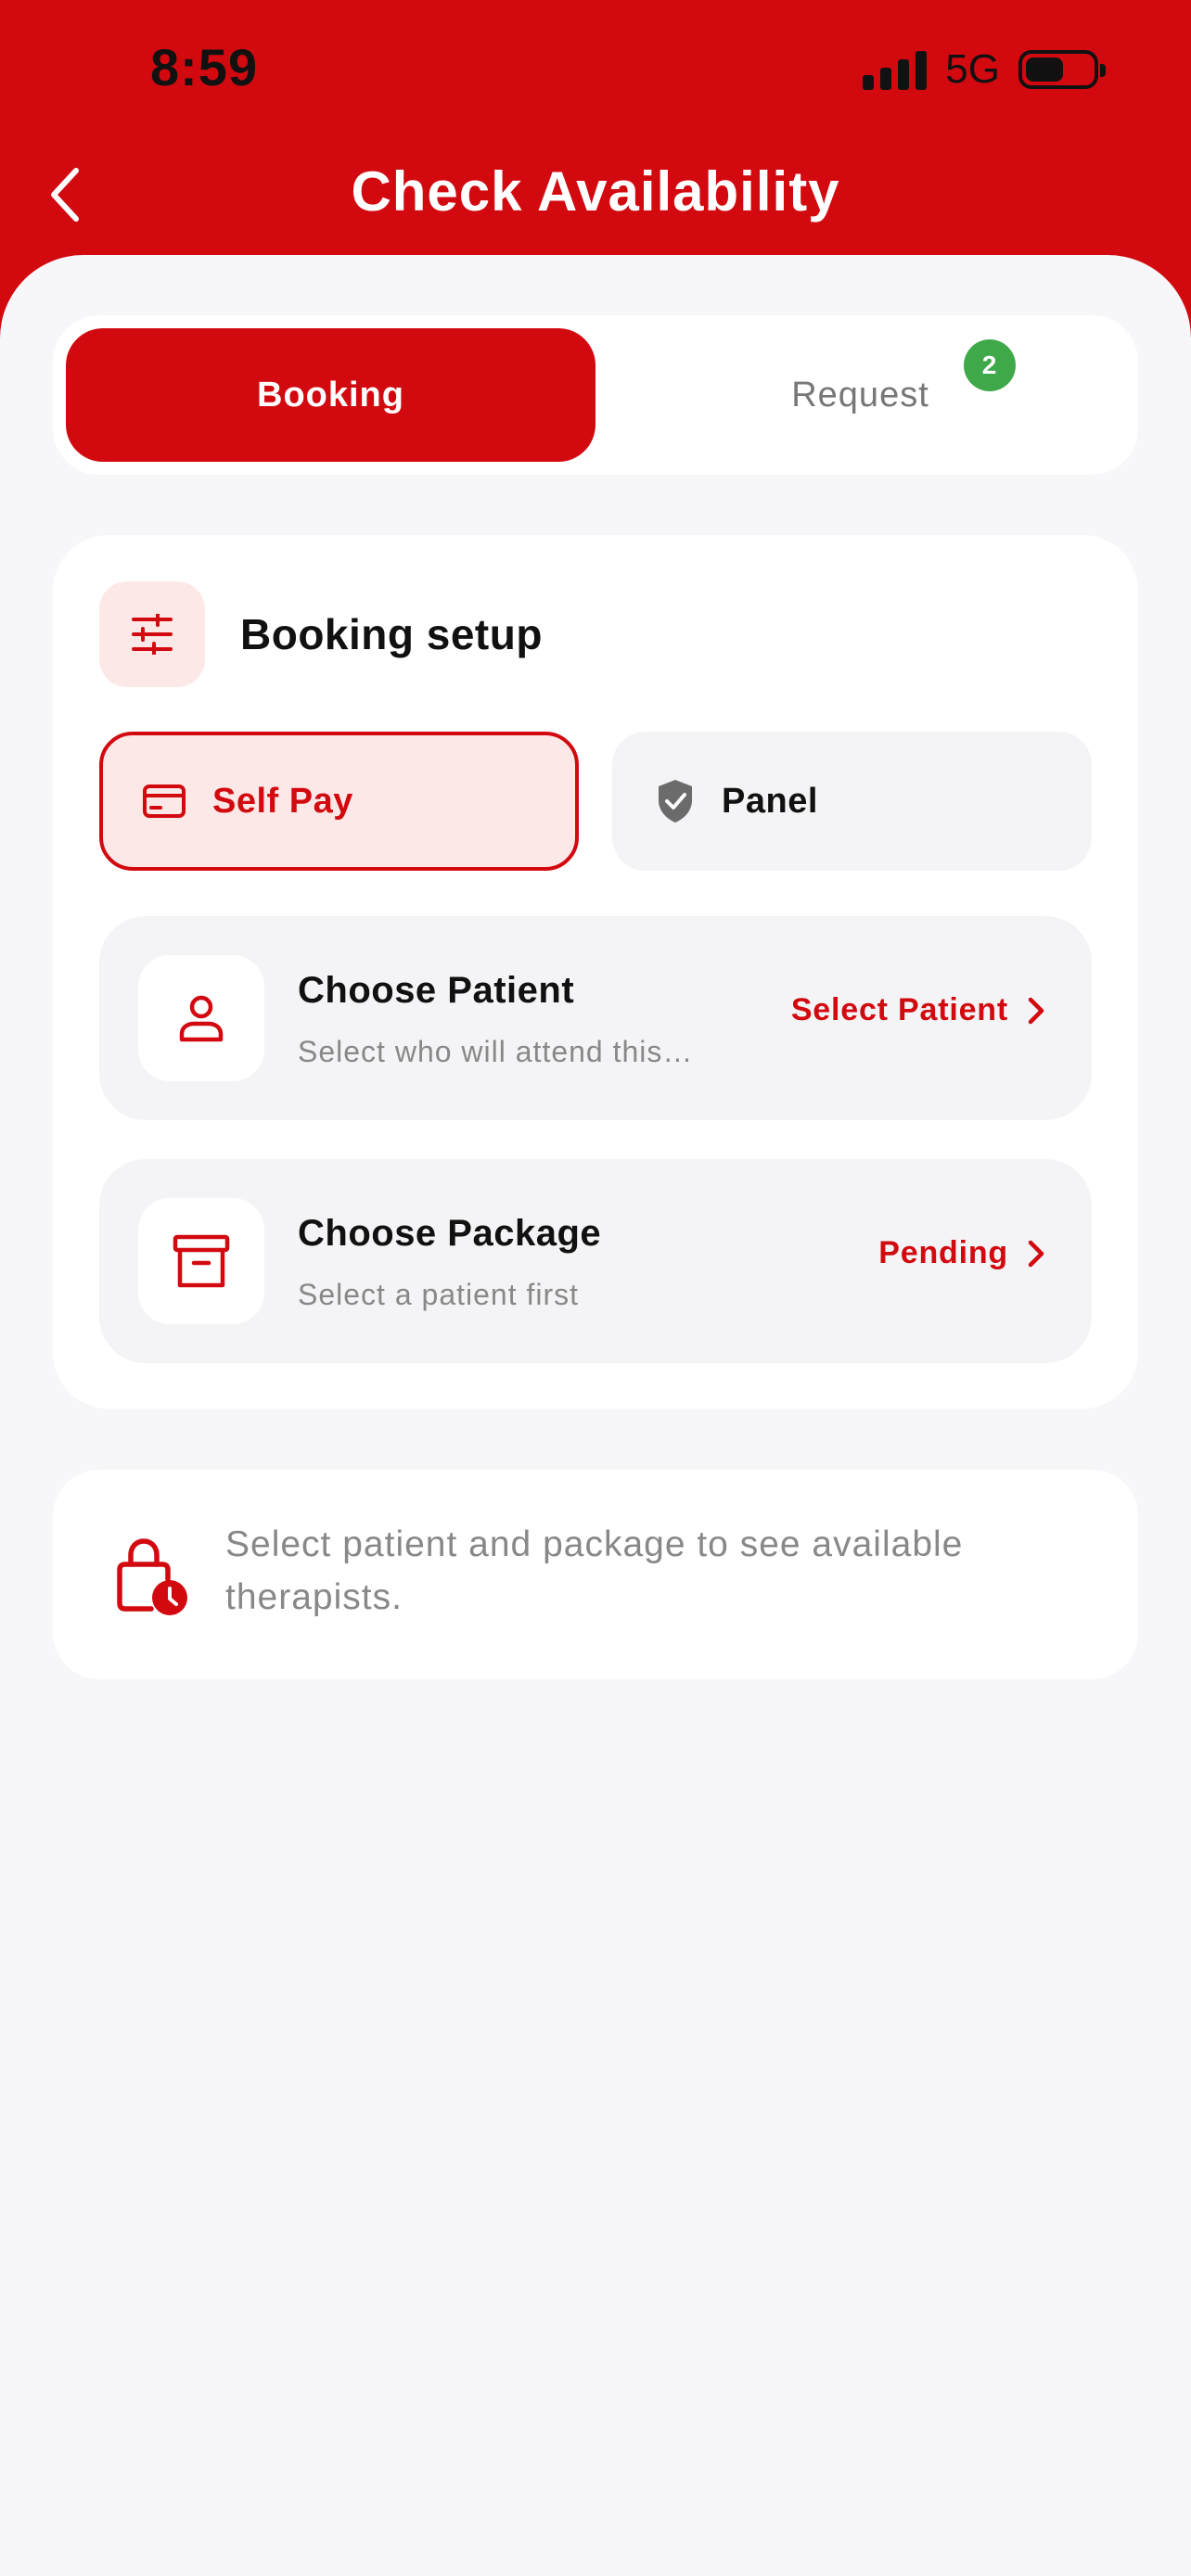  I want to click on status-bar: 8:59 5G, so click(595, 69).